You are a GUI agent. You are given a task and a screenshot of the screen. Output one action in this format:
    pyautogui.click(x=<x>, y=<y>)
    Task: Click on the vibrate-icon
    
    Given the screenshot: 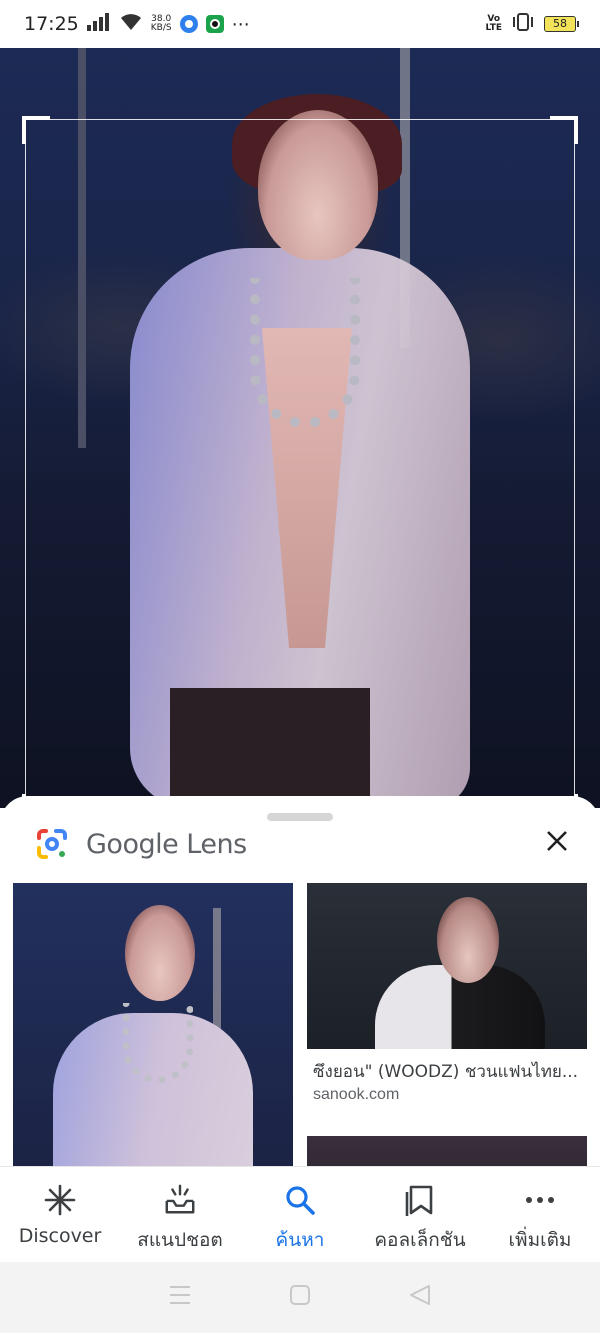 What is the action you would take?
    pyautogui.click(x=523, y=24)
    